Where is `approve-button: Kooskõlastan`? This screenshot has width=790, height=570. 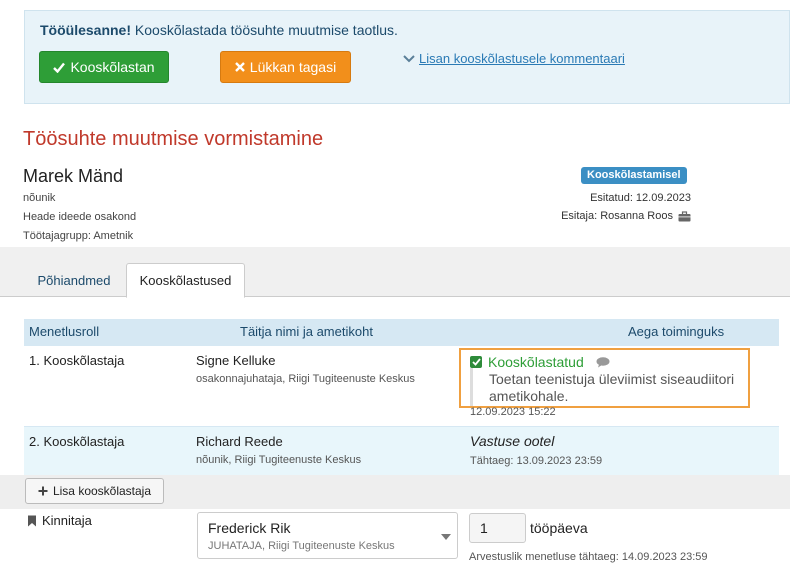 approve-button: Kooskõlastan is located at coordinates (104, 67).